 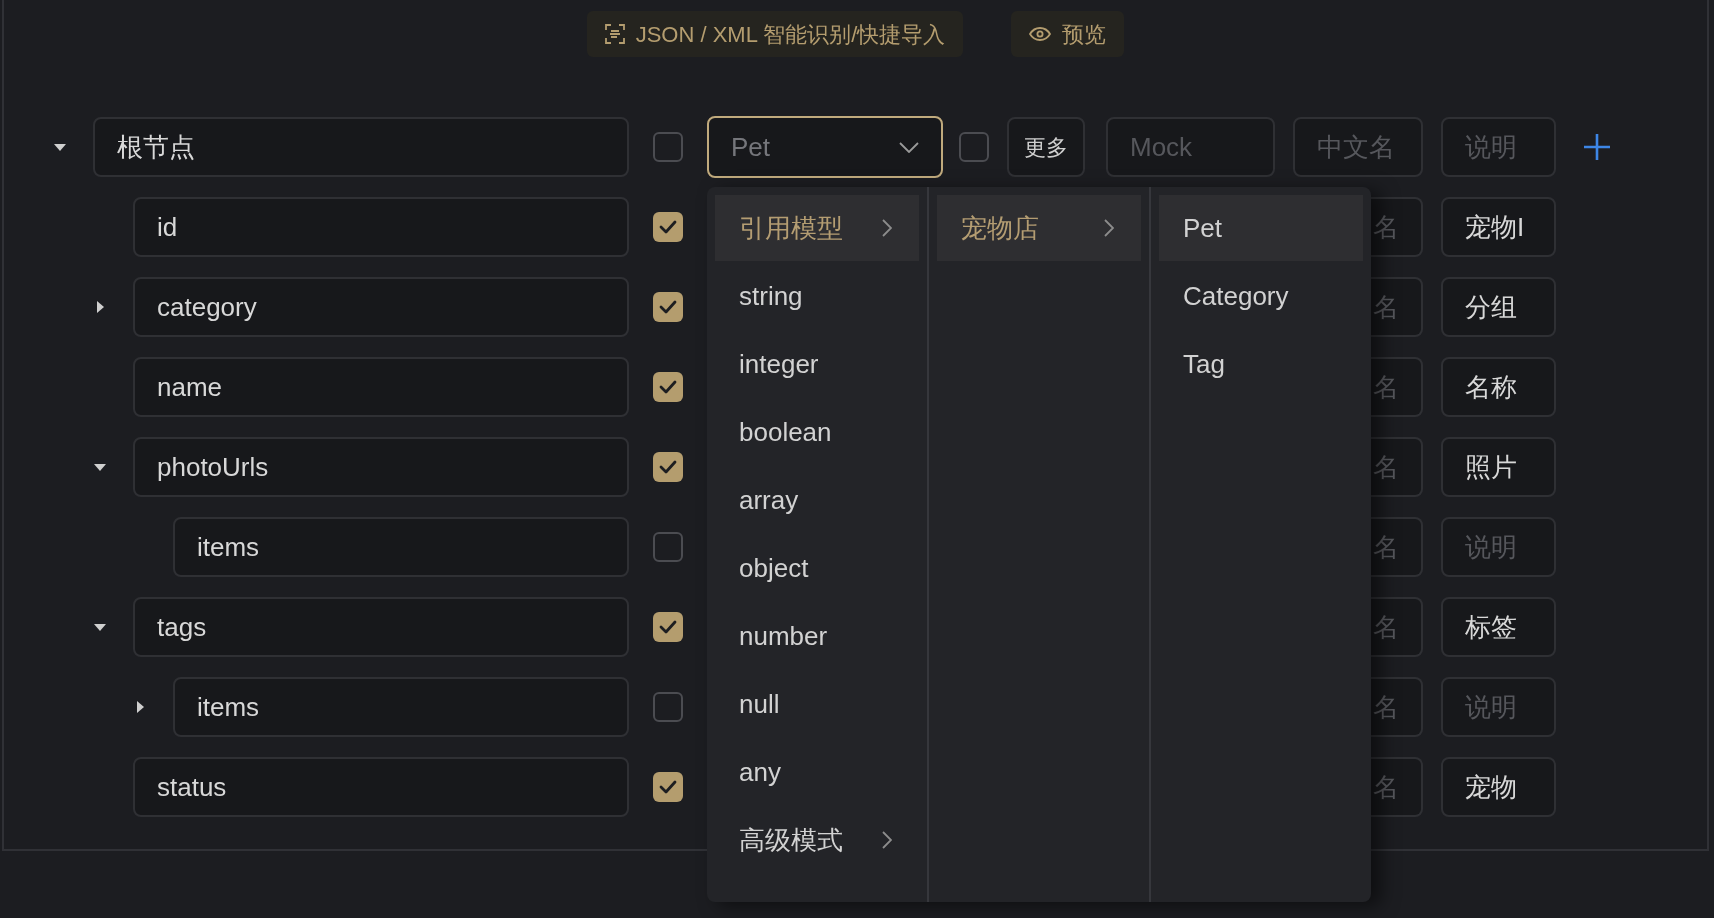 What do you see at coordinates (1498, 227) in the screenshot?
I see `description-field: 宠物I` at bounding box center [1498, 227].